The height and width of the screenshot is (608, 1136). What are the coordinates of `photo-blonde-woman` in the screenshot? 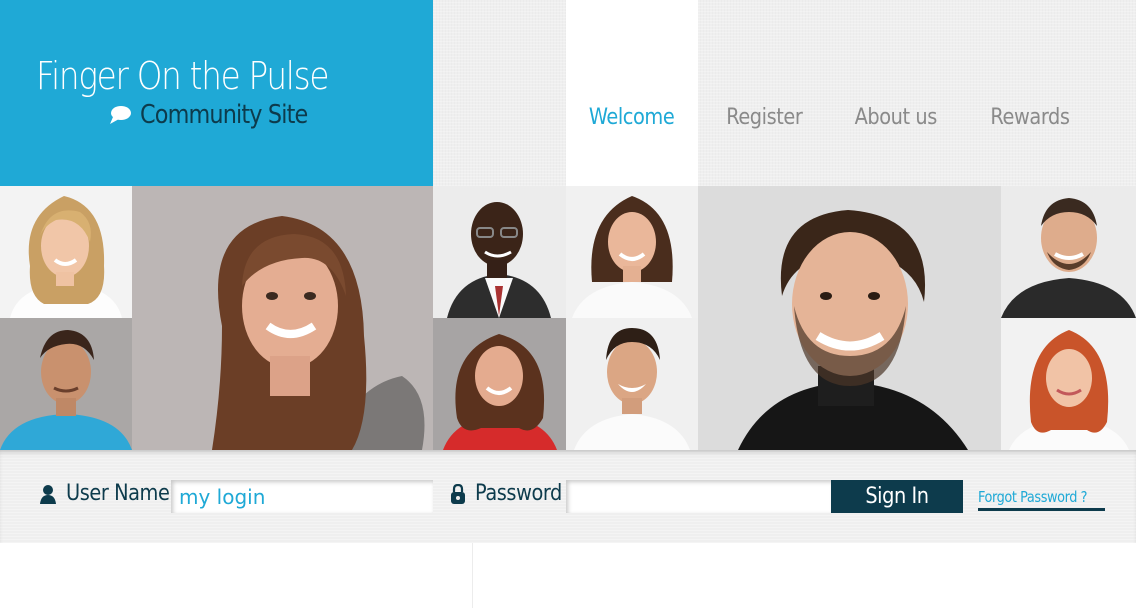 It's located at (66, 252).